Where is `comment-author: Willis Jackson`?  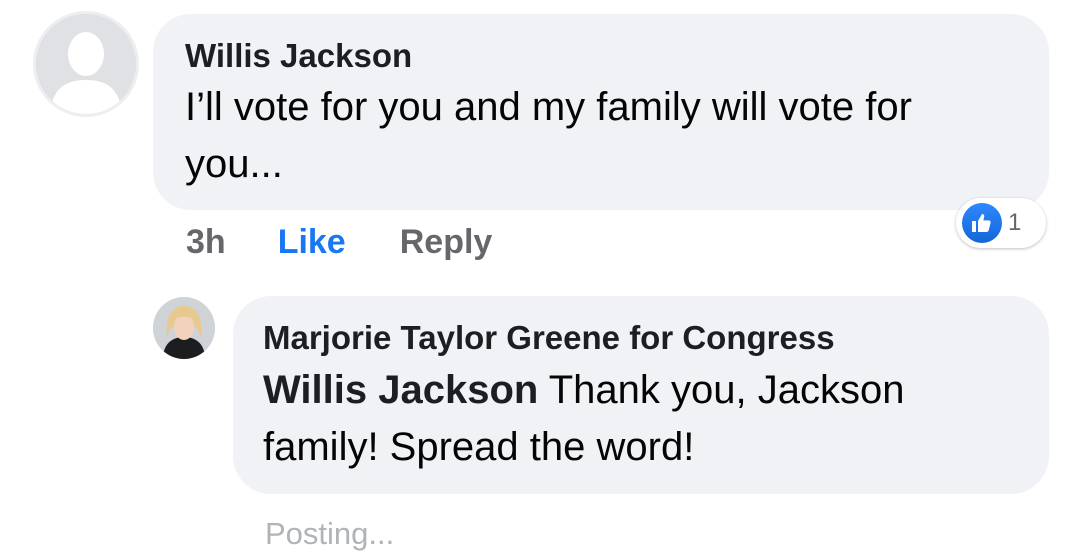
comment-author: Willis Jackson is located at coordinates (601, 56).